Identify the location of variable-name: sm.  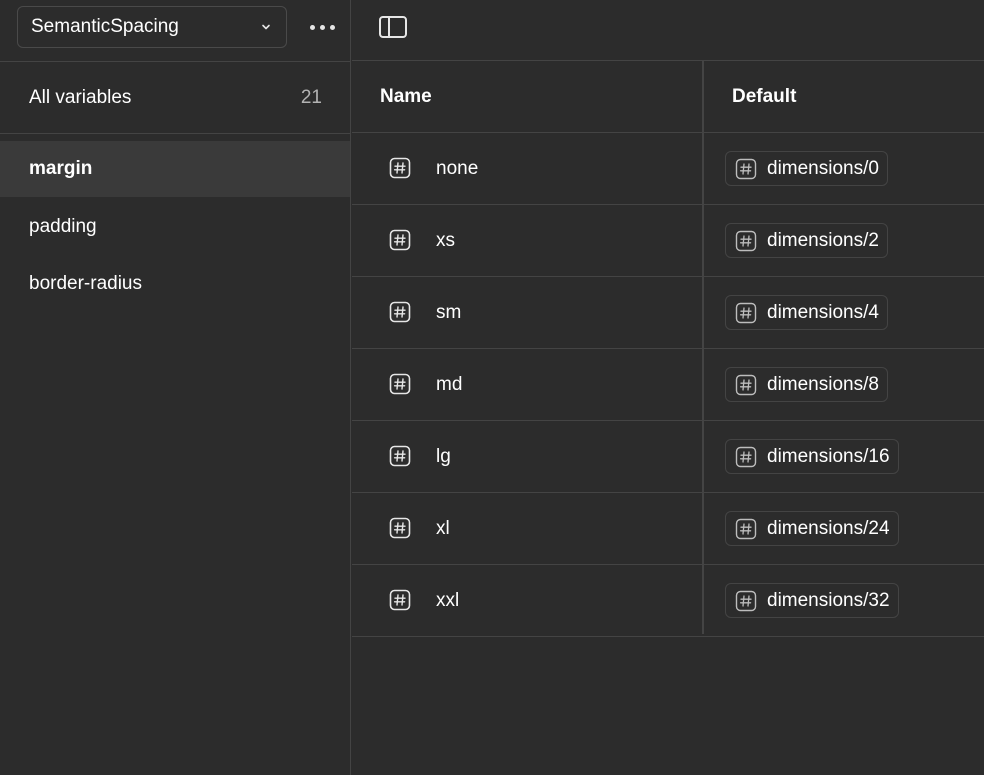
(448, 312).